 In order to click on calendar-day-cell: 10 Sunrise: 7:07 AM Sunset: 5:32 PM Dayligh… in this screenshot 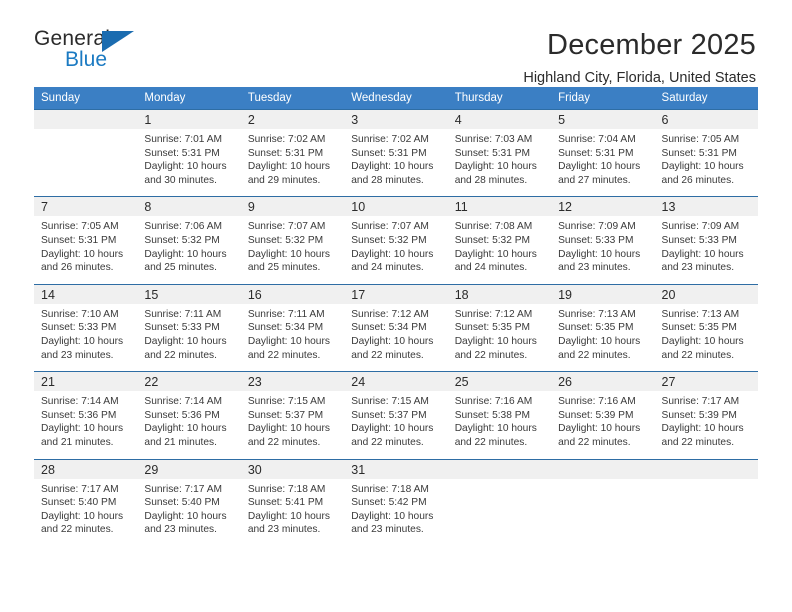, I will do `click(396, 240)`.